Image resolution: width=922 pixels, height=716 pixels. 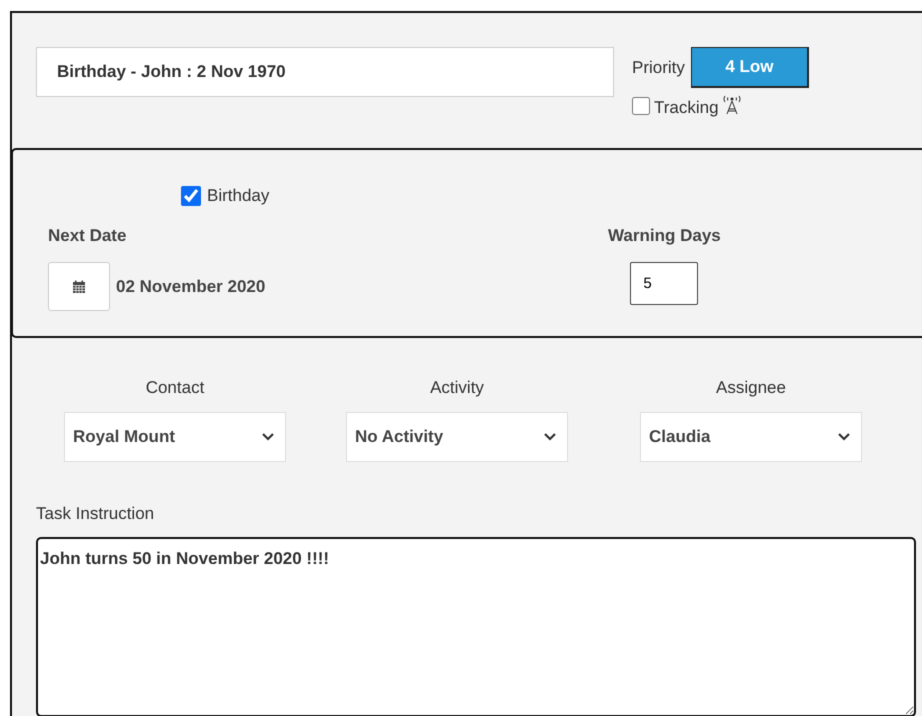 What do you see at coordinates (191, 196) in the screenshot?
I see `birthday-checkbox` at bounding box center [191, 196].